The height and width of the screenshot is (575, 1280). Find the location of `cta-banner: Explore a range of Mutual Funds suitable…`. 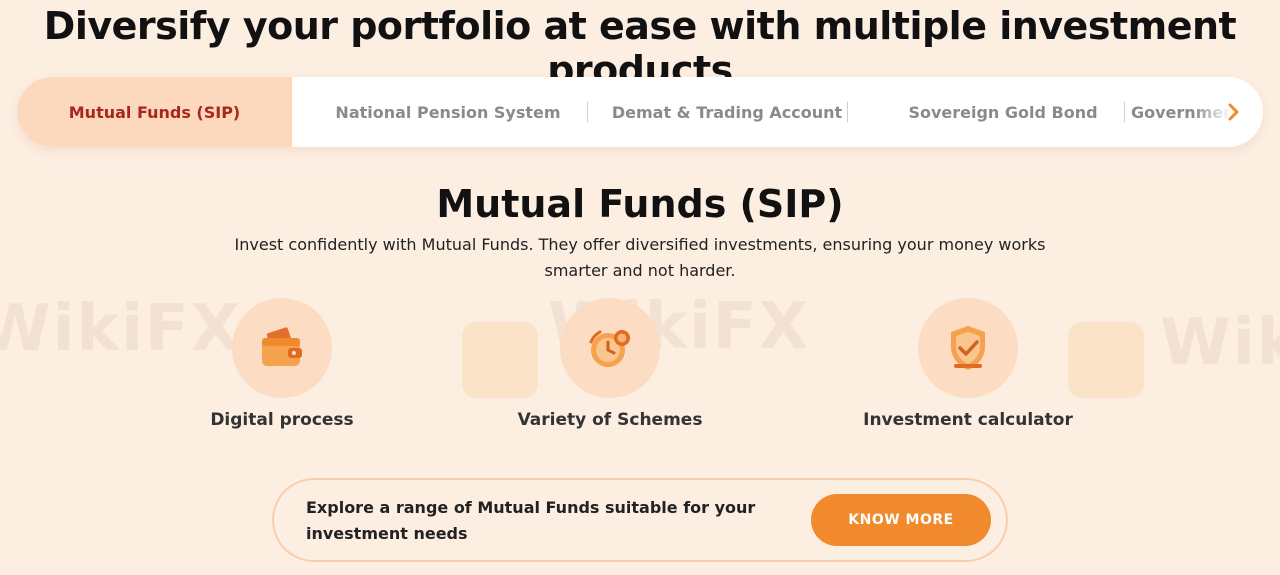

cta-banner: Explore a range of Mutual Funds suitable… is located at coordinates (640, 520).